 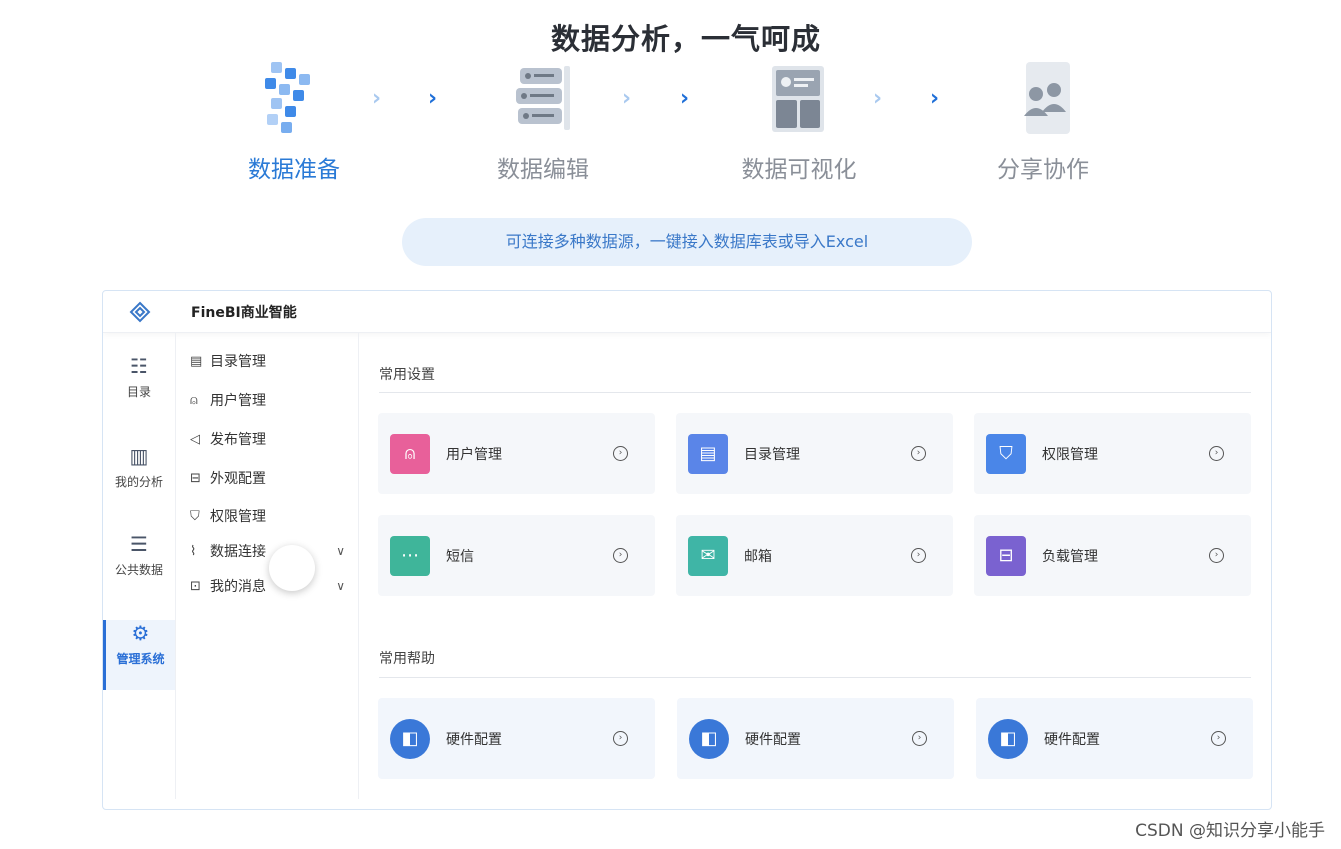 I want to click on menu-item-label: 我的消息, so click(x=238, y=587).